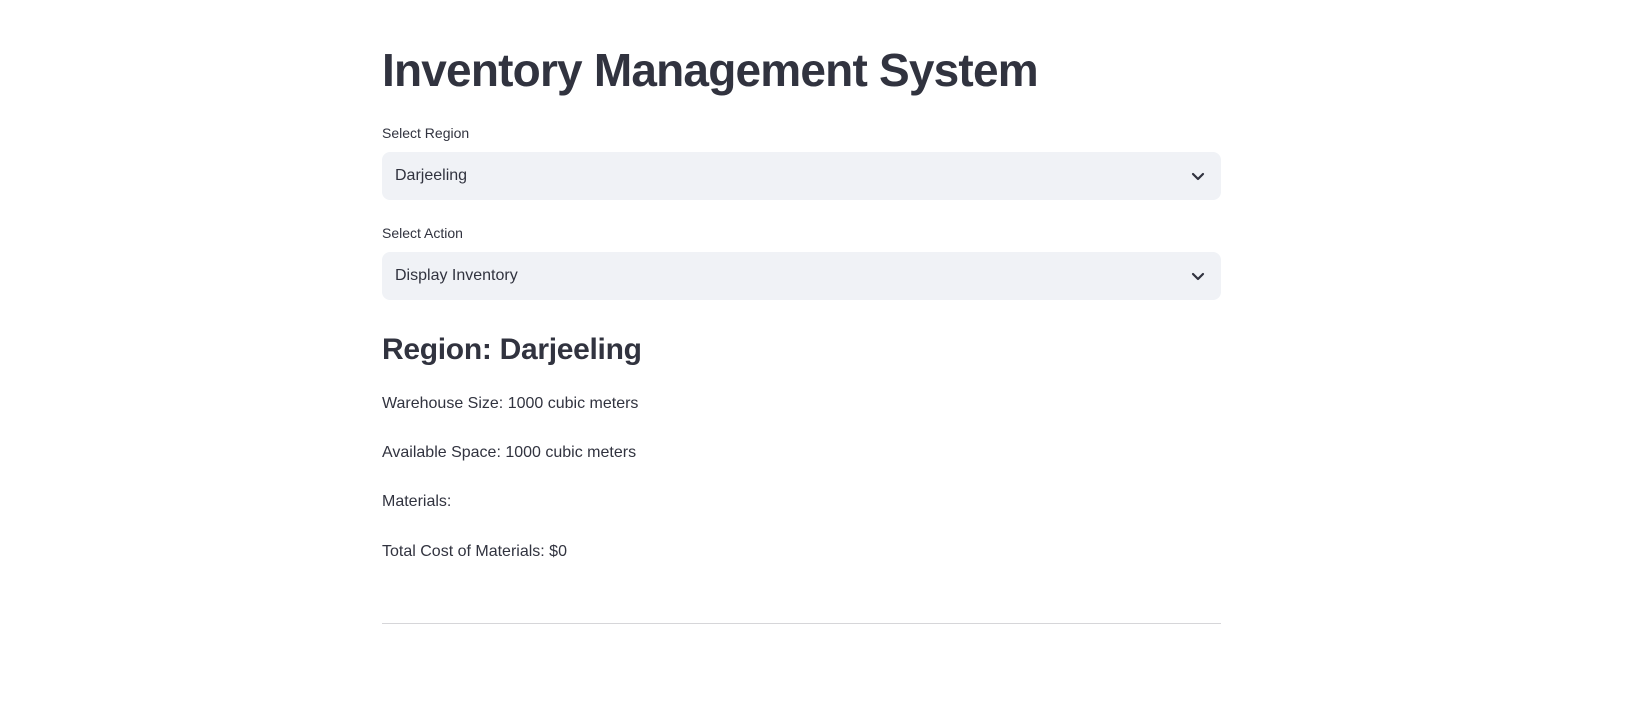 The image size is (1645, 721). What do you see at coordinates (474, 551) in the screenshot?
I see `total-cost-text: Total Cost of Materials: $0` at bounding box center [474, 551].